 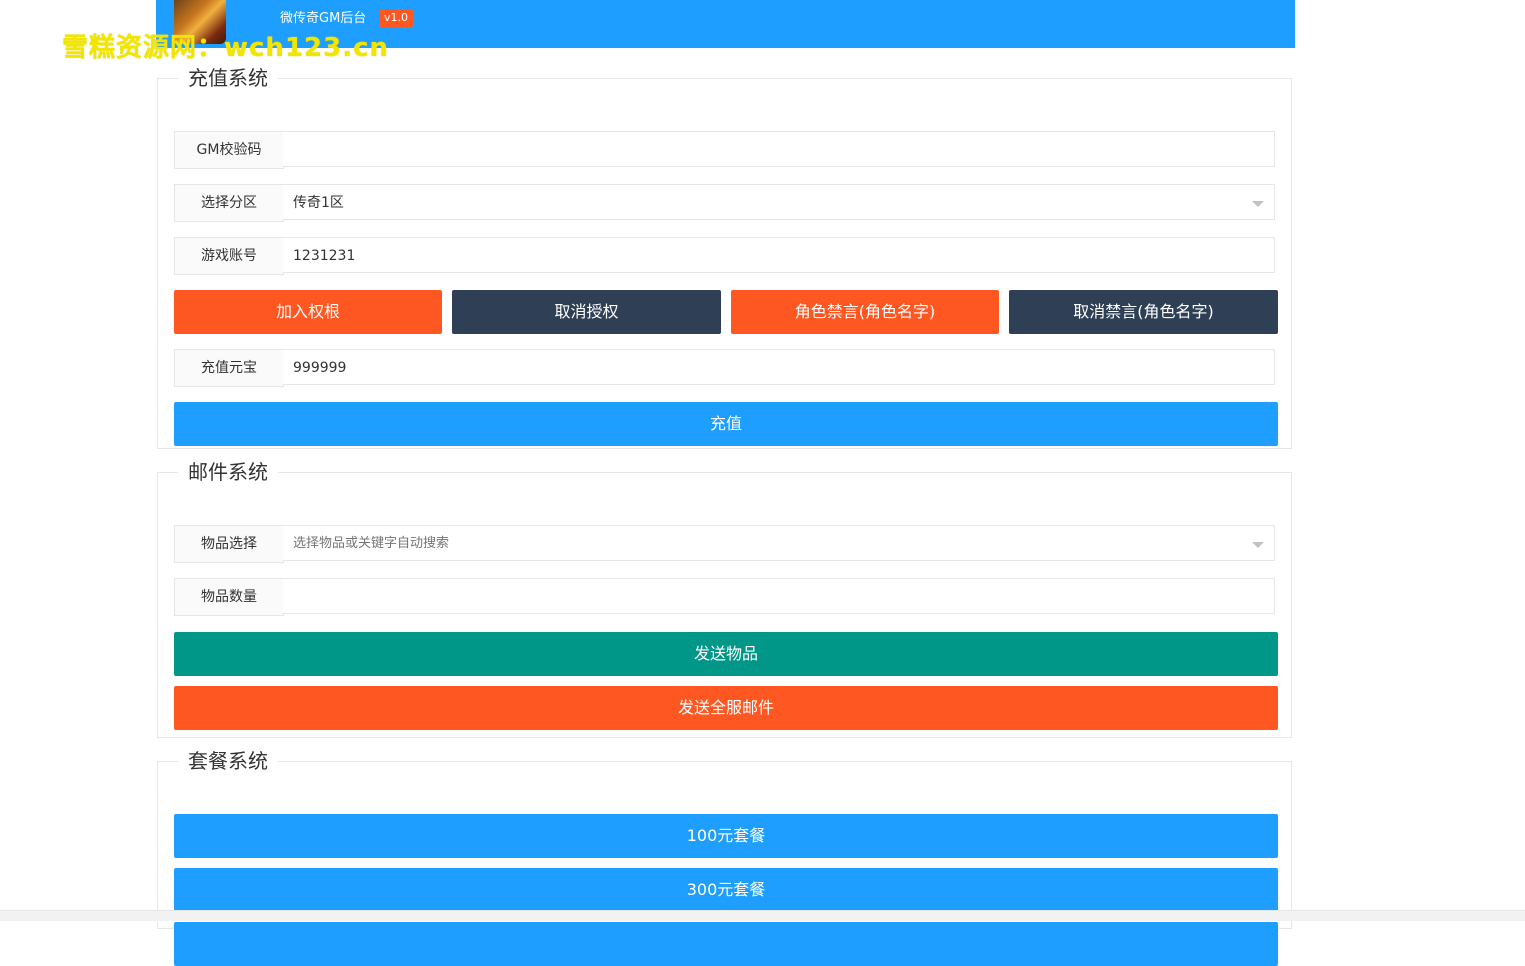 What do you see at coordinates (726, 836) in the screenshot?
I see `package-100-button: 100元套餐` at bounding box center [726, 836].